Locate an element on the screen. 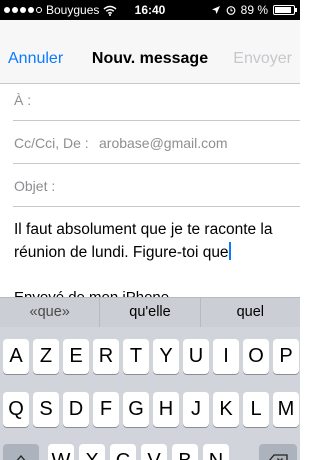 The height and width of the screenshot is (460, 320). status-bar: Bouygues 16:40 89 % is located at coordinates (150, 10).